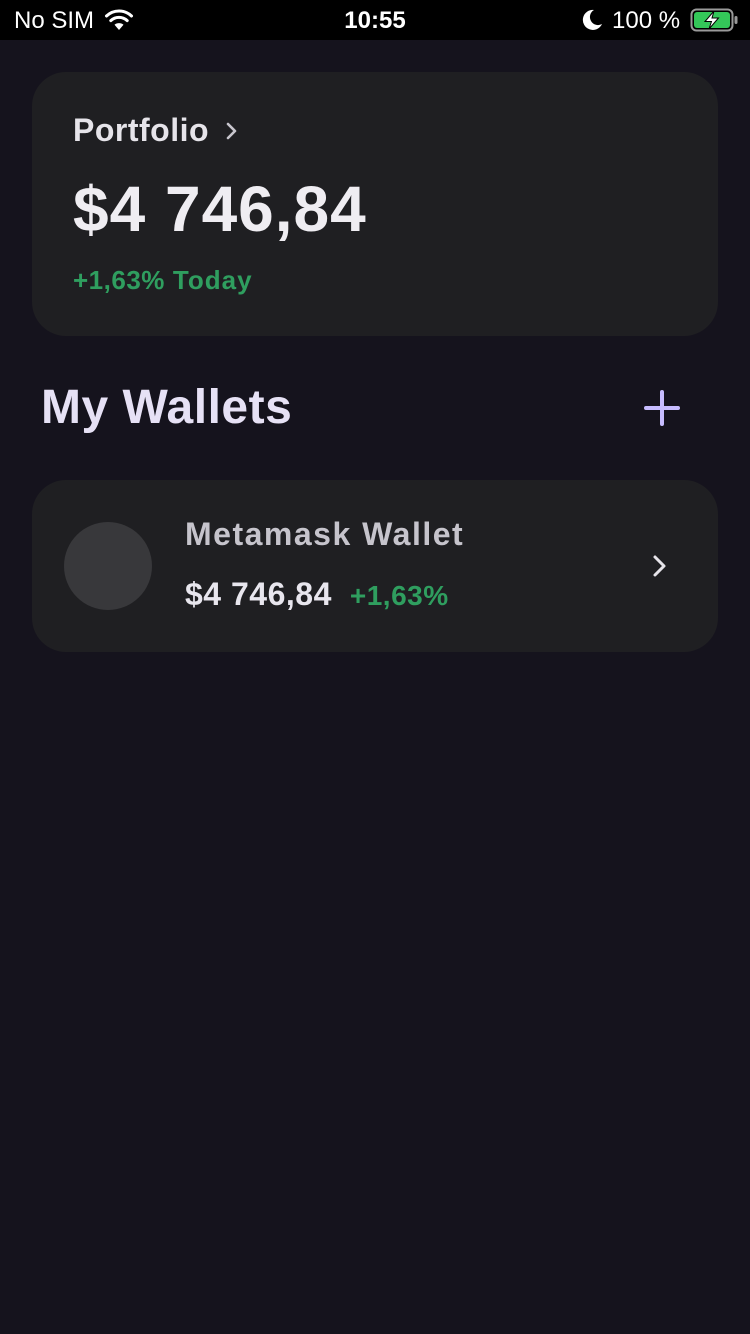 The height and width of the screenshot is (1334, 750). What do you see at coordinates (220, 209) in the screenshot?
I see `portfolio-value: $4 746,84` at bounding box center [220, 209].